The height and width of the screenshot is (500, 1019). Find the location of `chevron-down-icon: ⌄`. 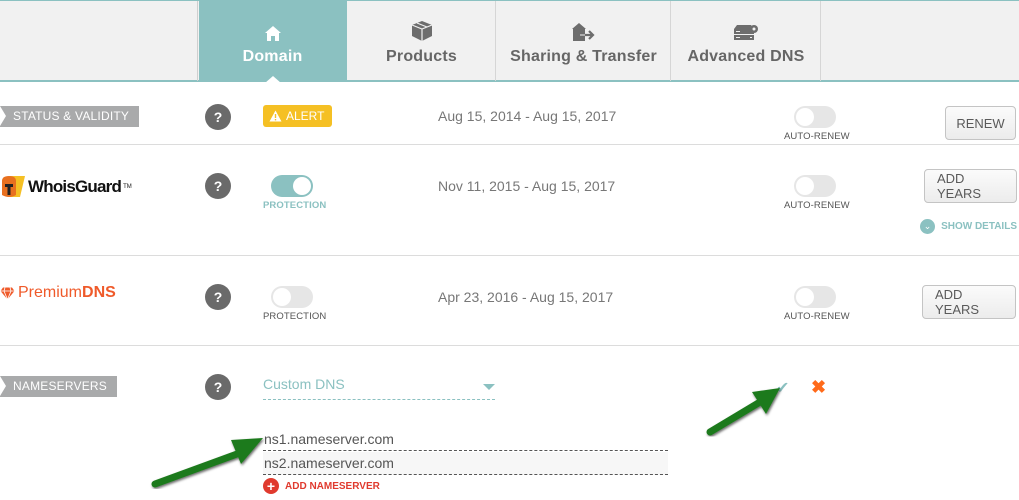

chevron-down-icon: ⌄ is located at coordinates (928, 226).